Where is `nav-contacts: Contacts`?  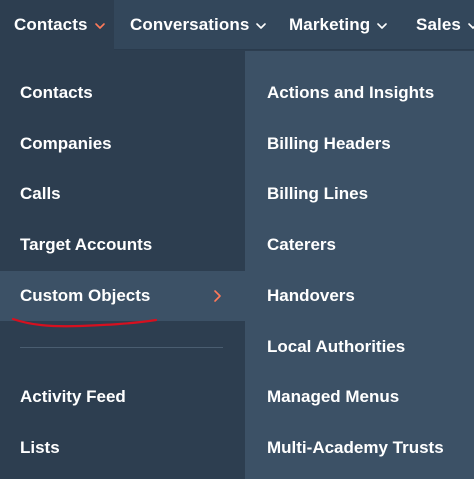 nav-contacts: Contacts is located at coordinates (57, 25).